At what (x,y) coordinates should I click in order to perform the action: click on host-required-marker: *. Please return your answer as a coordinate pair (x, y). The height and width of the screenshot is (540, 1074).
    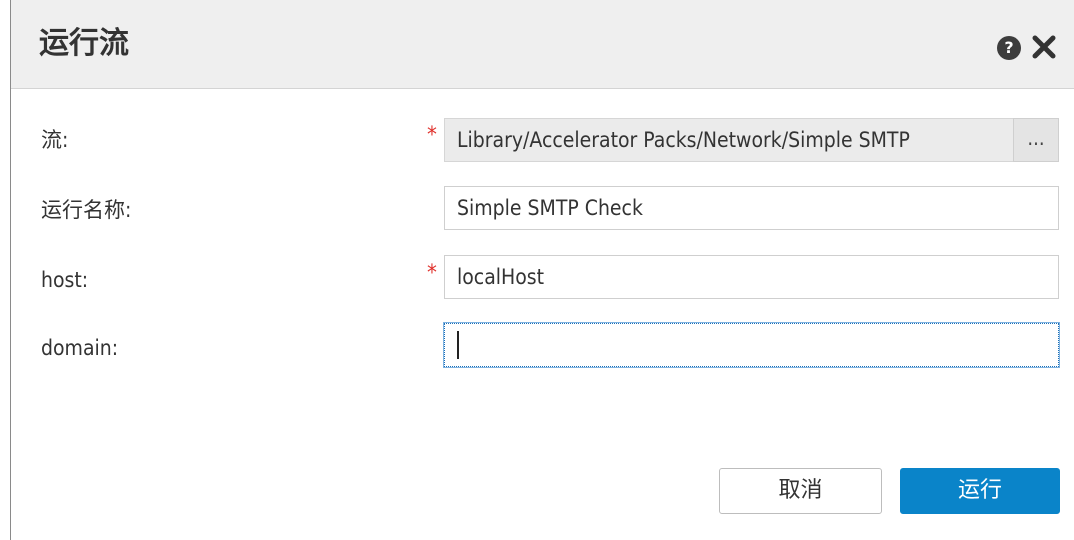
    Looking at the image, I should click on (432, 273).